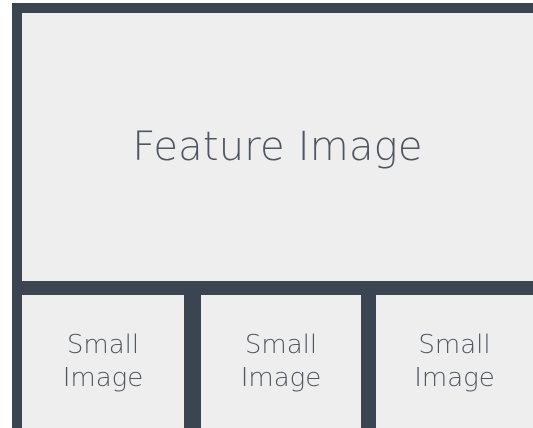 The height and width of the screenshot is (428, 533). I want to click on feature-image-label: Feature Image, so click(277, 147).